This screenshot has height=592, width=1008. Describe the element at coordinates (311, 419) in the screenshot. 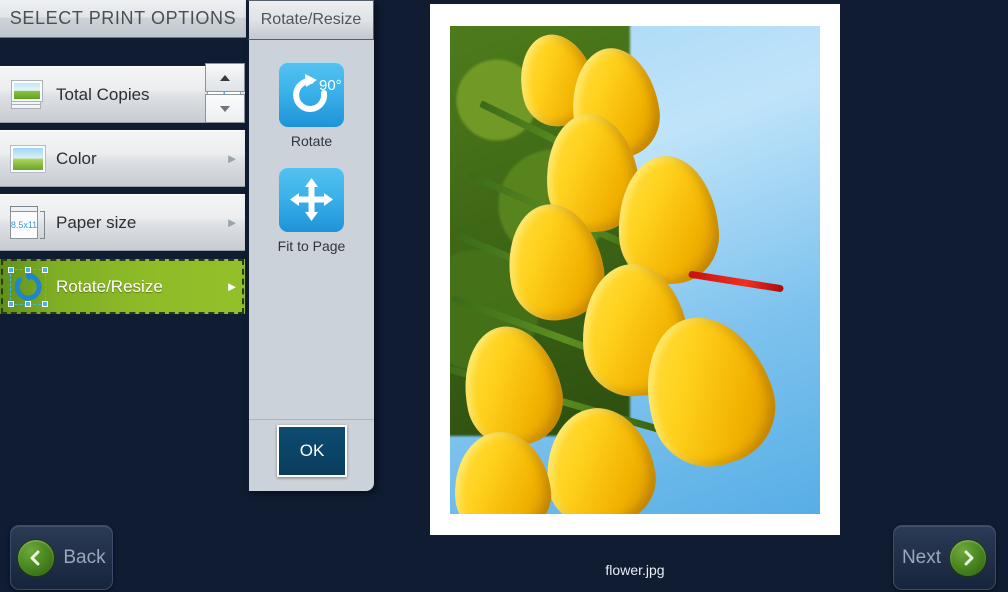

I see `panel-divider` at that location.